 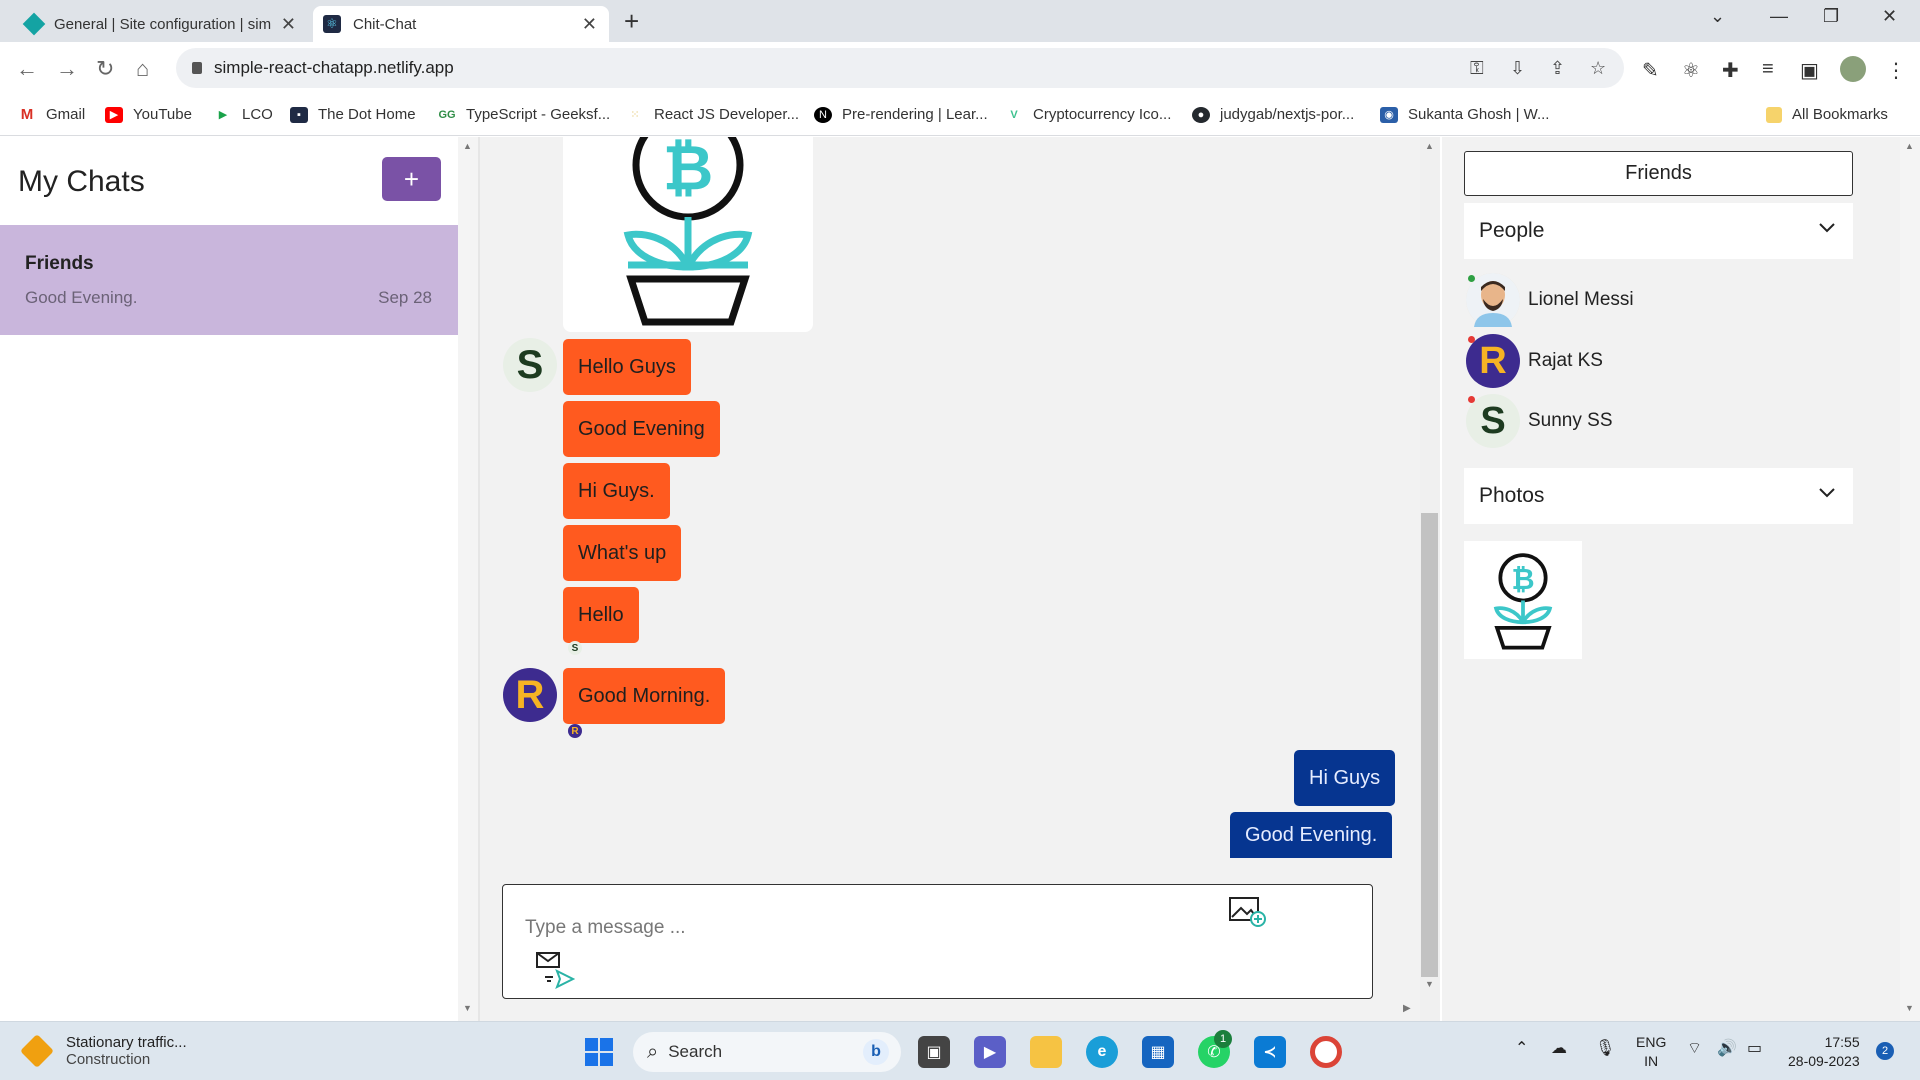 What do you see at coordinates (27, 69) in the screenshot?
I see `back-icon: ←` at bounding box center [27, 69].